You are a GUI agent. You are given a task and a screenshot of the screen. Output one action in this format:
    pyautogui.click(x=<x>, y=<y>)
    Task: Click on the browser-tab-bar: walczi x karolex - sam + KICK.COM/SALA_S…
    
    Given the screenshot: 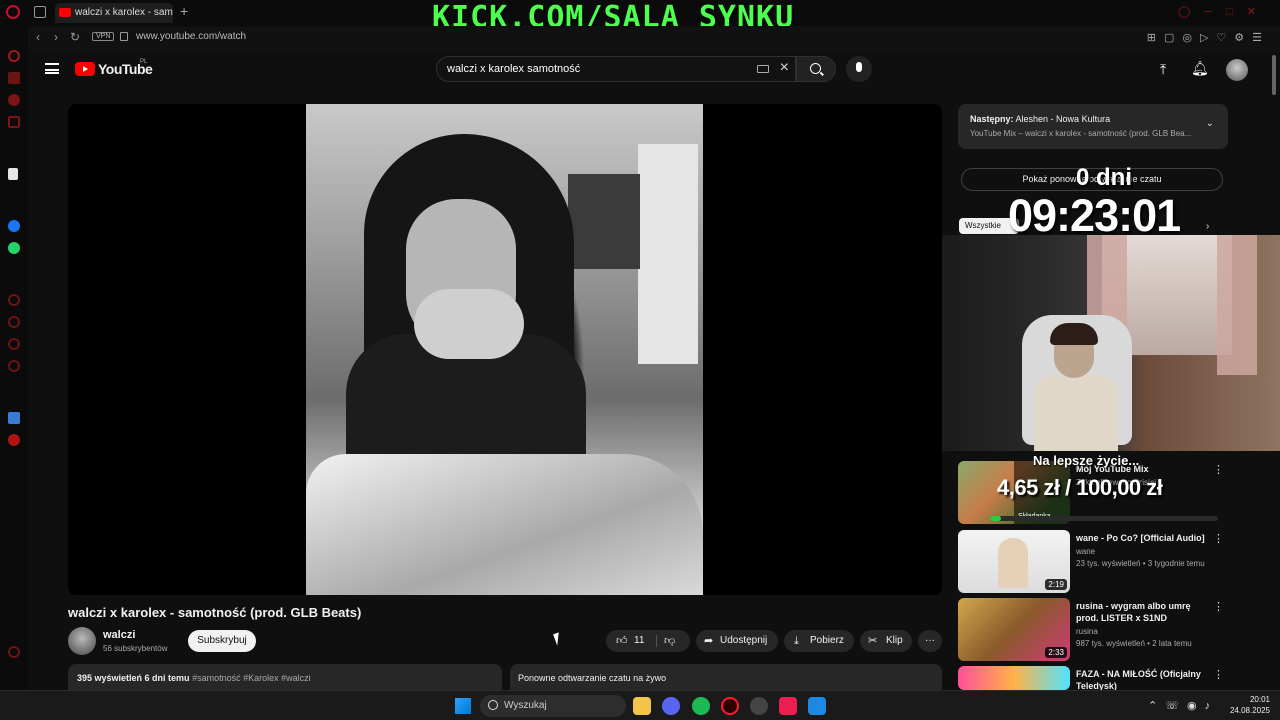 What is the action you would take?
    pyautogui.click(x=640, y=17)
    